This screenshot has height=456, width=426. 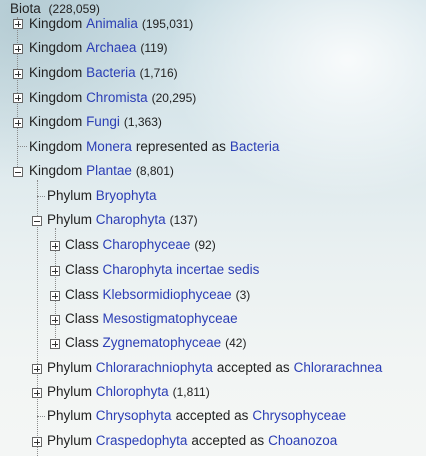 What do you see at coordinates (205, 245) in the screenshot?
I see `taxon-count: (92)` at bounding box center [205, 245].